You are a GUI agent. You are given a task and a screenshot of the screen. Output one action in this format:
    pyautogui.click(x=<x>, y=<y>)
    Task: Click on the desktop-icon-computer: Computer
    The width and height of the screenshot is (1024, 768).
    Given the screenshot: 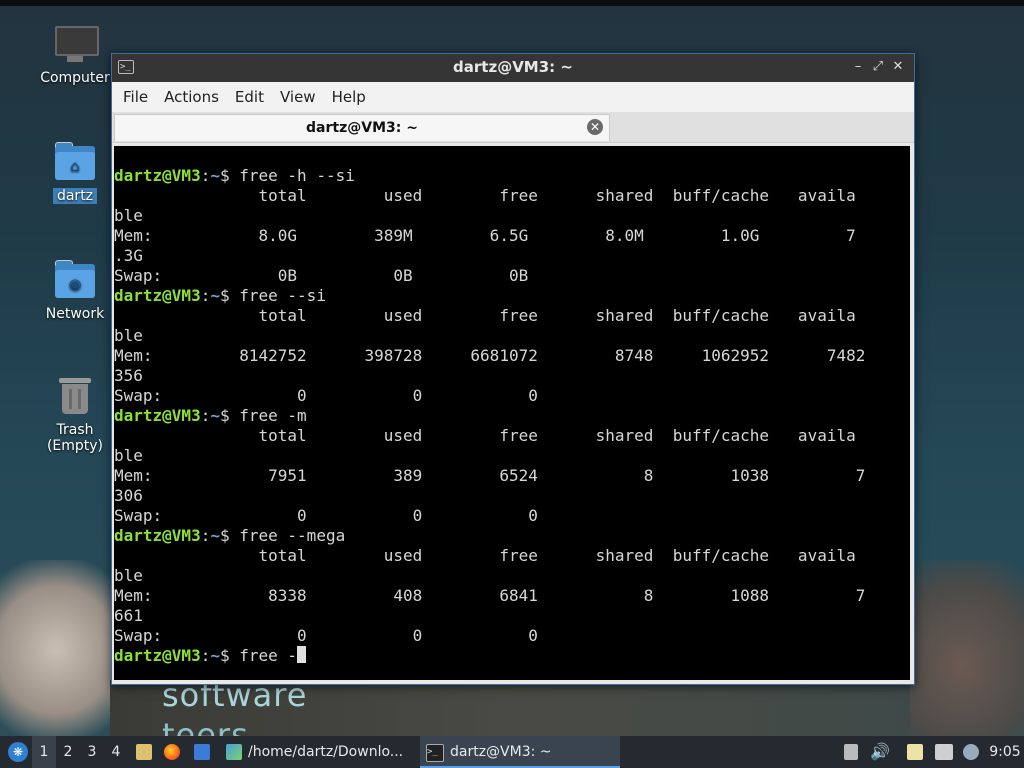 What is the action you would take?
    pyautogui.click(x=75, y=54)
    